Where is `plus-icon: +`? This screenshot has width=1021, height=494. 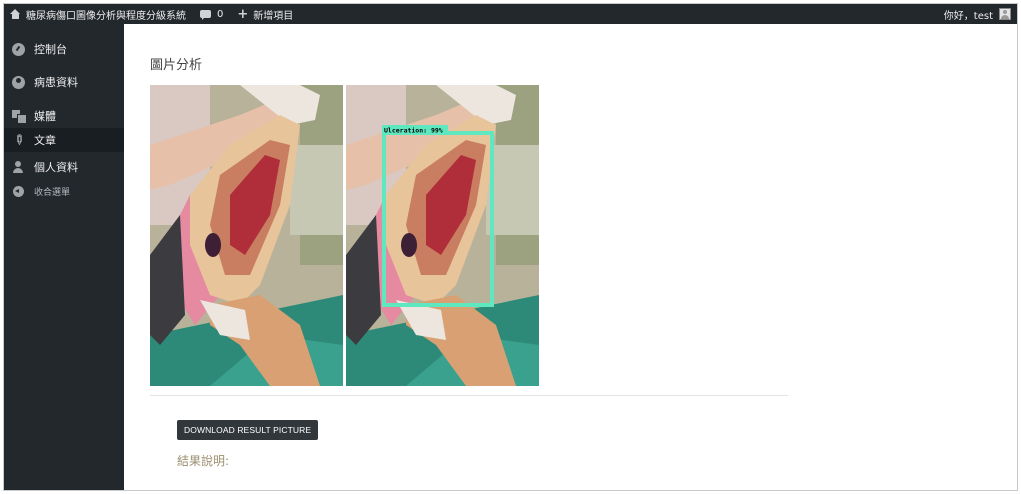
plus-icon: + is located at coordinates (243, 14).